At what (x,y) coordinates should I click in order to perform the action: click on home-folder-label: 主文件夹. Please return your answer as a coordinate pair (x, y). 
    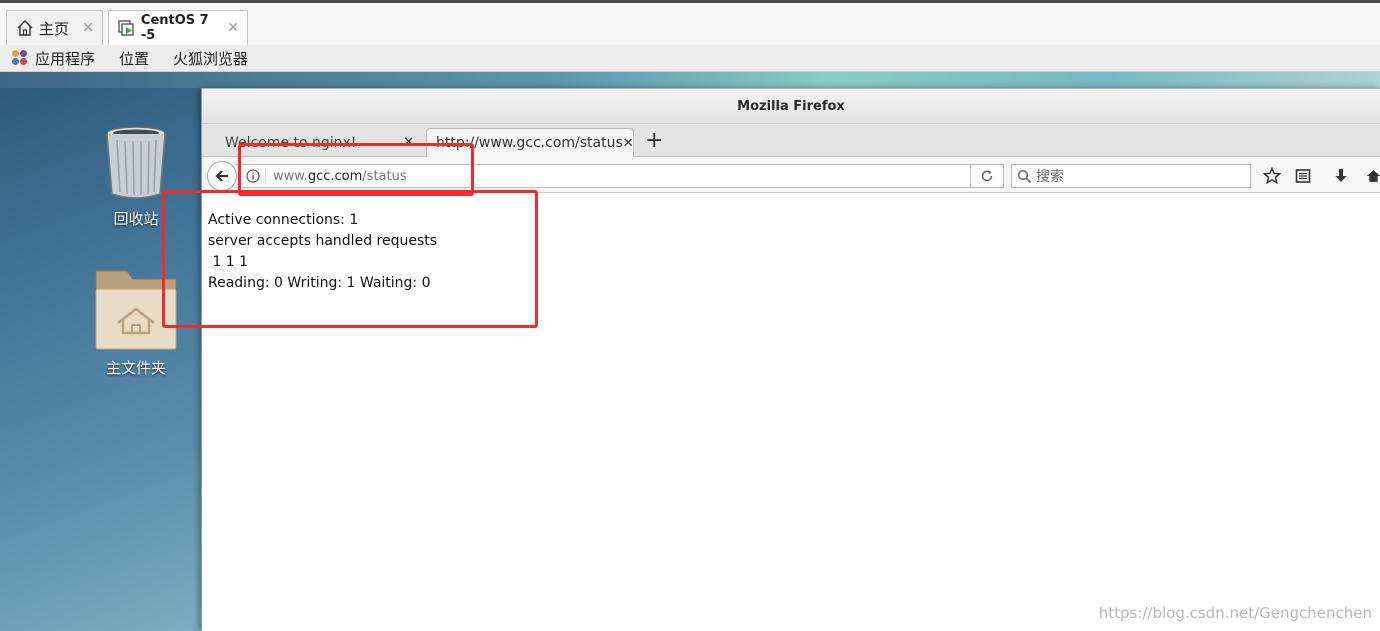
    Looking at the image, I should click on (135, 368).